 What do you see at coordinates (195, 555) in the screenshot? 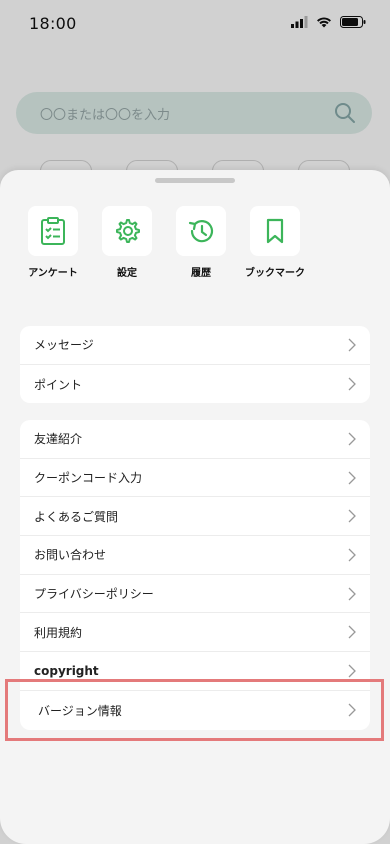
I see `menu-item-contact: お問い合わせ` at bounding box center [195, 555].